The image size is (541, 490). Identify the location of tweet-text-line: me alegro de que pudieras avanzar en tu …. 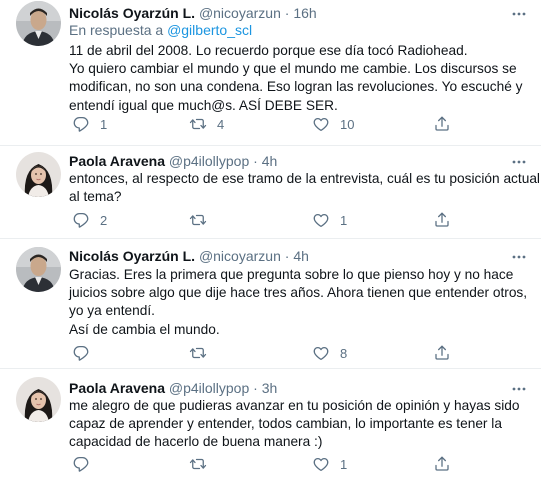
(294, 405).